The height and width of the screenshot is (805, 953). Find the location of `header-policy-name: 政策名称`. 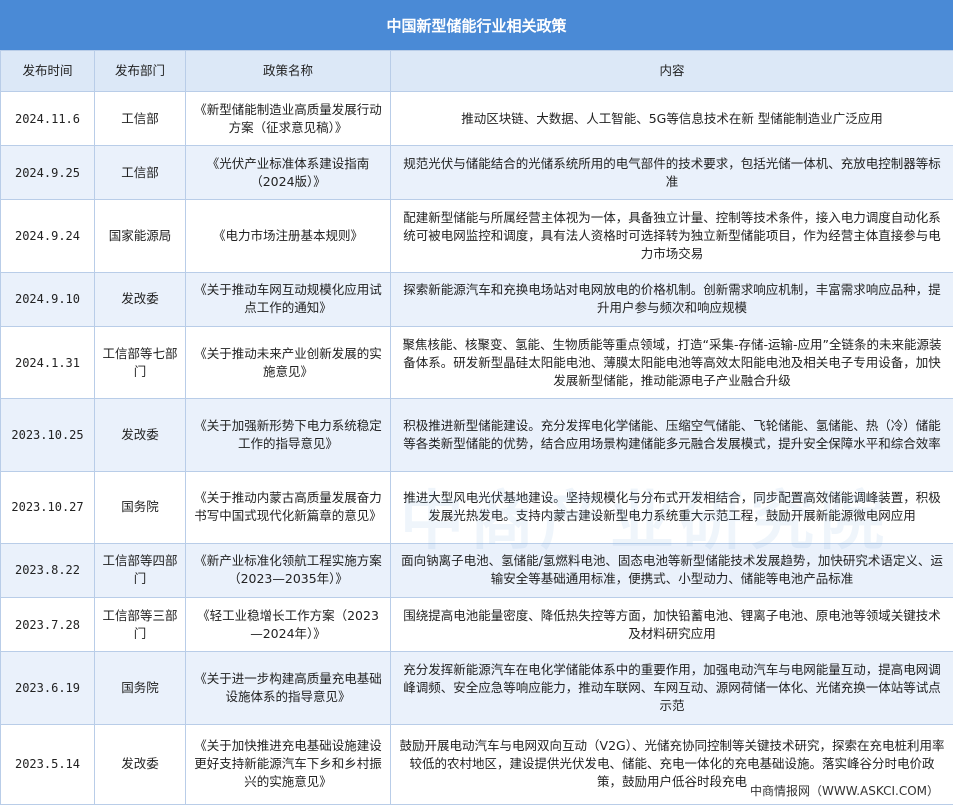

header-policy-name: 政策名称 is located at coordinates (288, 71).